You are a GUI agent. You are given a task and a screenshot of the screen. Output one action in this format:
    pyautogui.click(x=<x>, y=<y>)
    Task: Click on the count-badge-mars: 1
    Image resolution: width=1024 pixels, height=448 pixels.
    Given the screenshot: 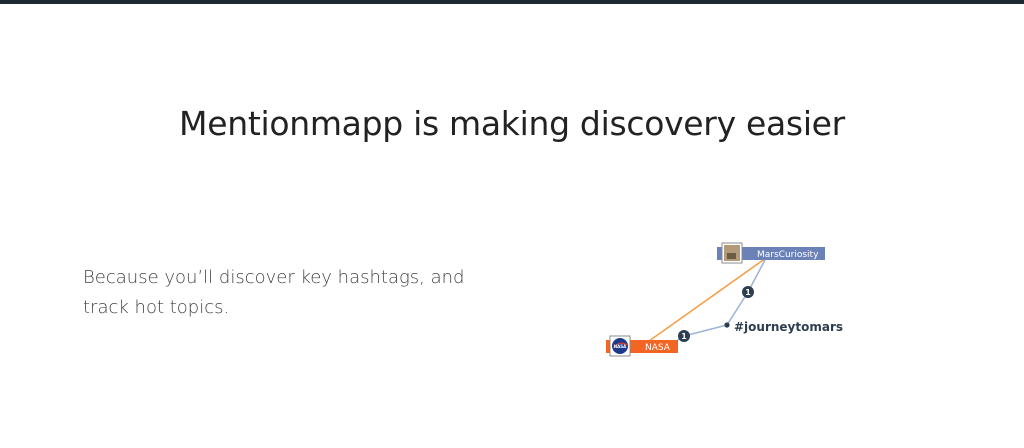 What is the action you would take?
    pyautogui.click(x=748, y=292)
    